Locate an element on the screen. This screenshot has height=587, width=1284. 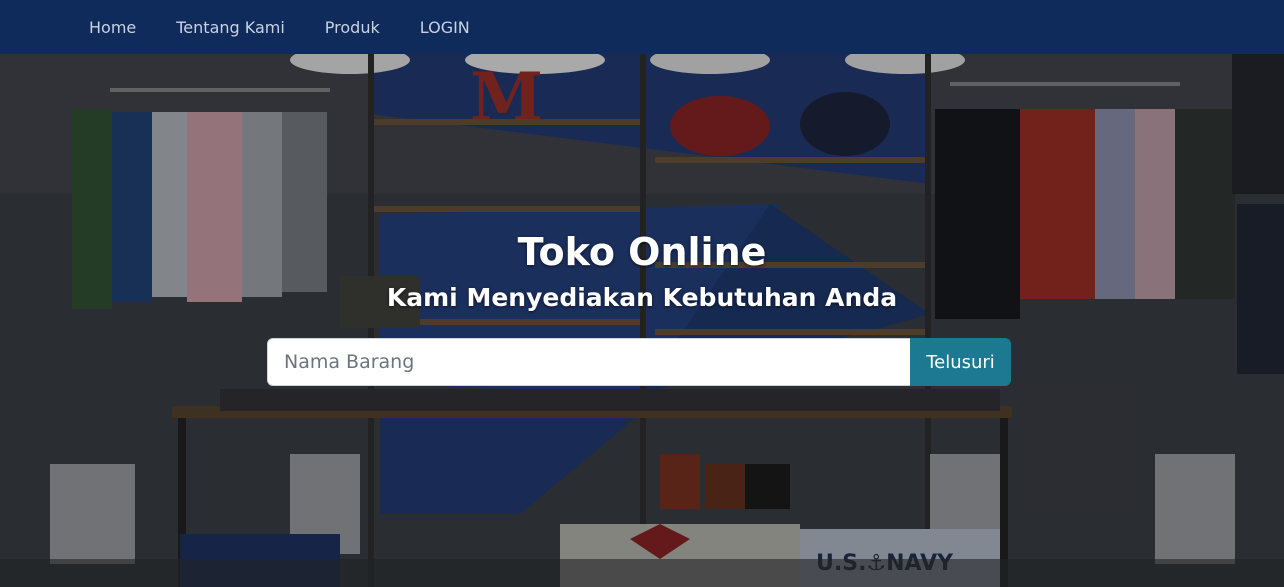
search-button: Telusuri is located at coordinates (960, 362).